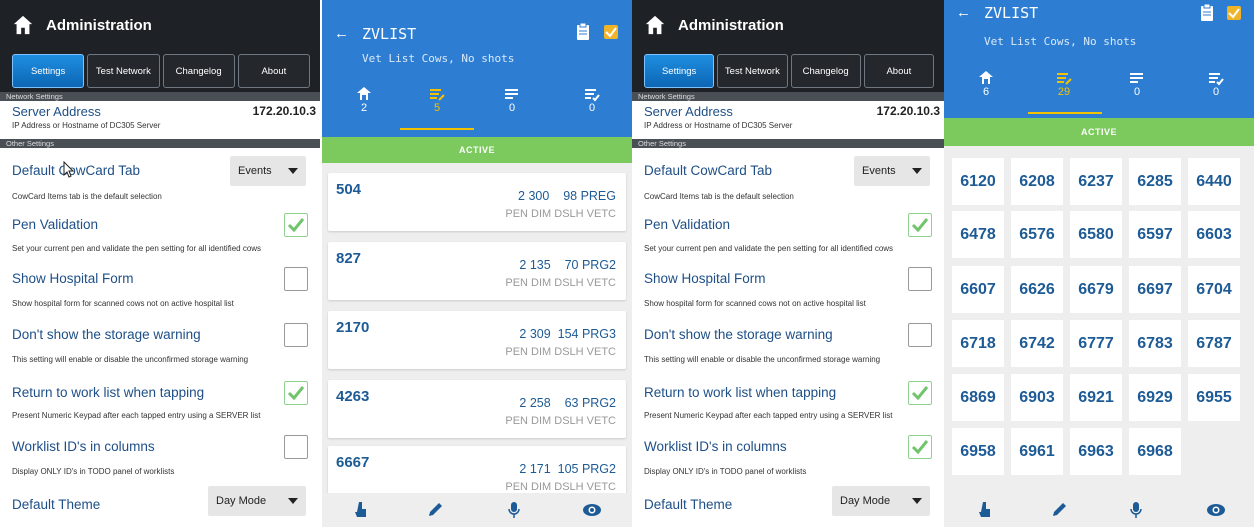 Image resolution: width=1254 pixels, height=527 pixels. What do you see at coordinates (437, 100) in the screenshot?
I see `tab-todo: 5` at bounding box center [437, 100].